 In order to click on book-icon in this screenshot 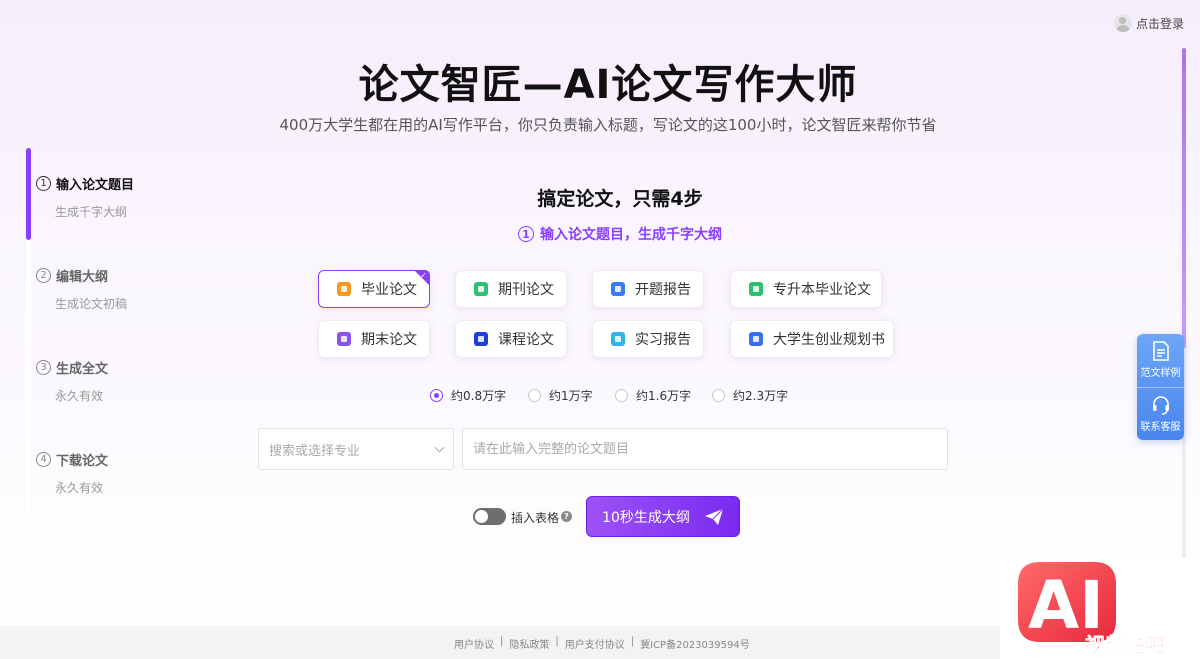, I will do `click(481, 339)`.